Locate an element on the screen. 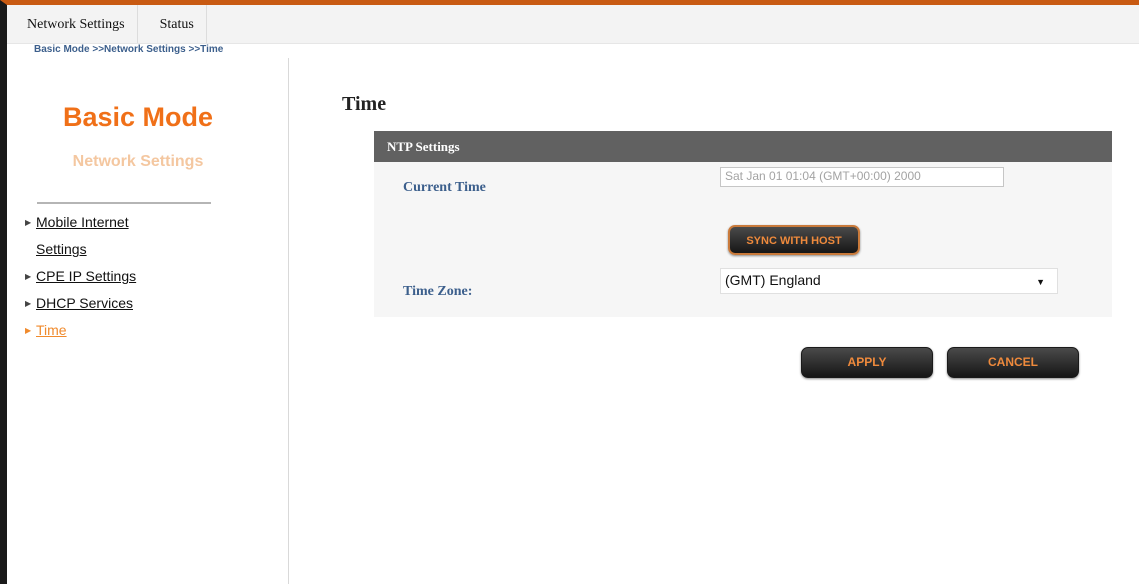  sidebar-item-cpe-ip-settings: ▶ CPE IP Settings is located at coordinates (80, 276).